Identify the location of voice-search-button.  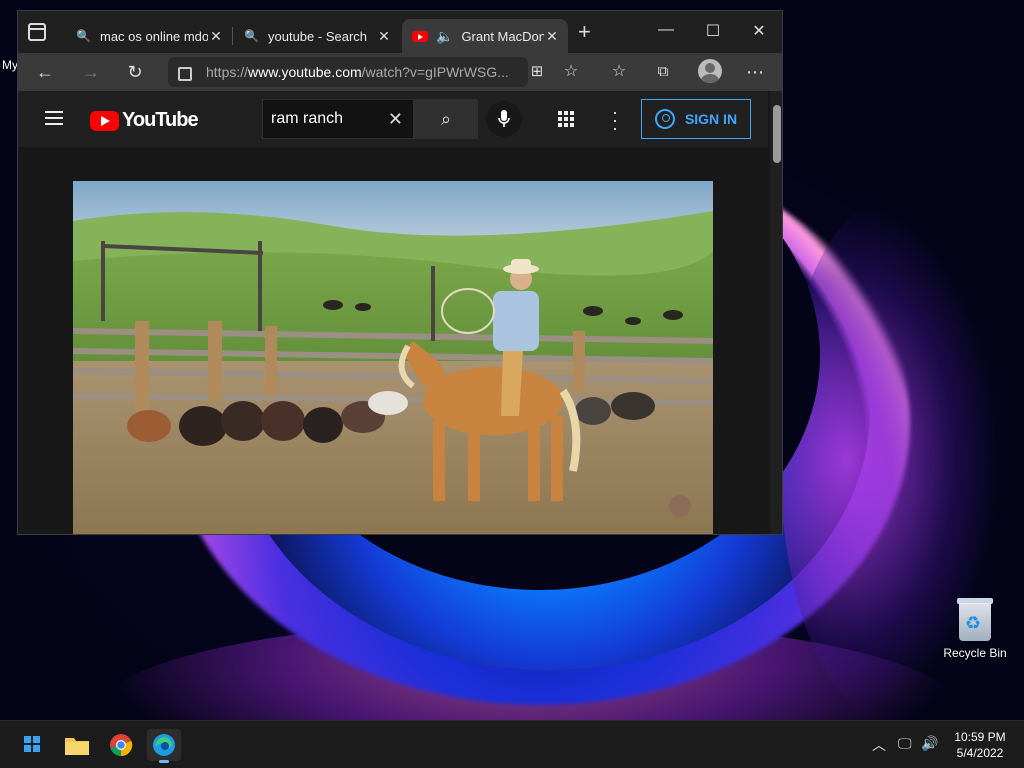
(504, 119).